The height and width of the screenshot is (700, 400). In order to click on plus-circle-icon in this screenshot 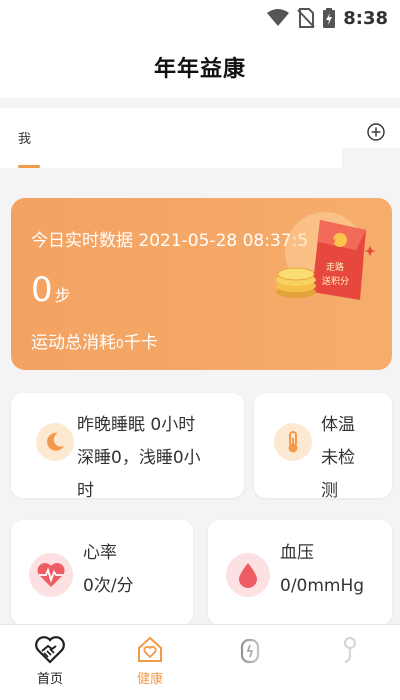, I will do `click(376, 132)`.